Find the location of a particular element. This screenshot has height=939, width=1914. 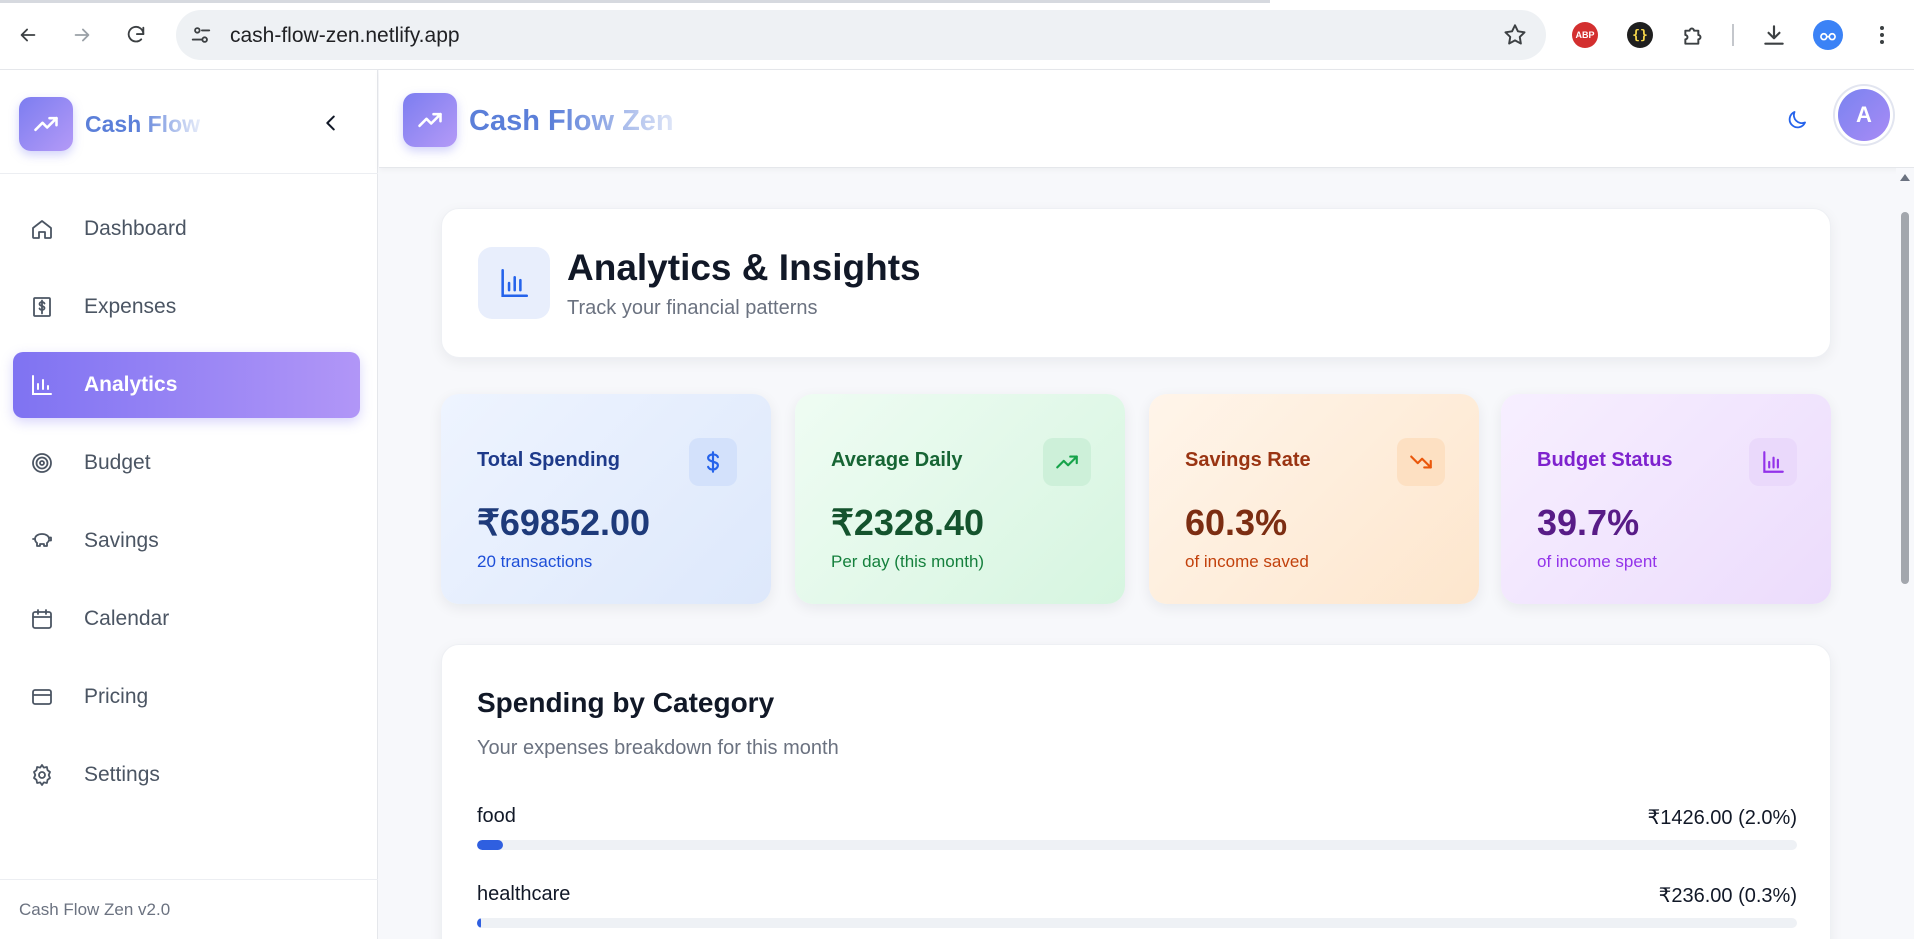

reload-icon is located at coordinates (136, 34).